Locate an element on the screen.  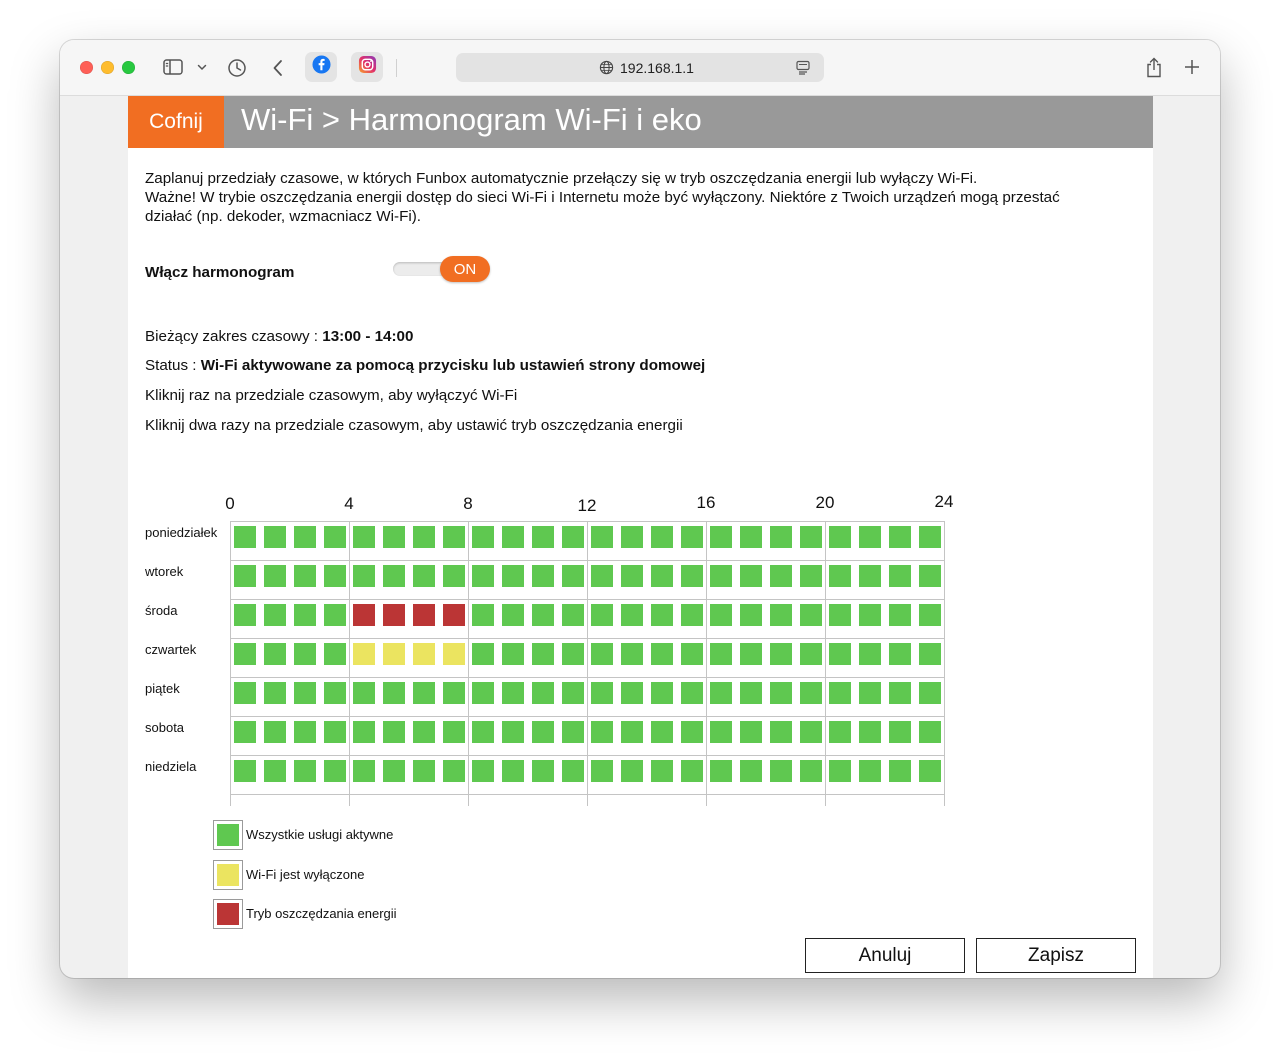
instagram-favorite is located at coordinates (367, 67).